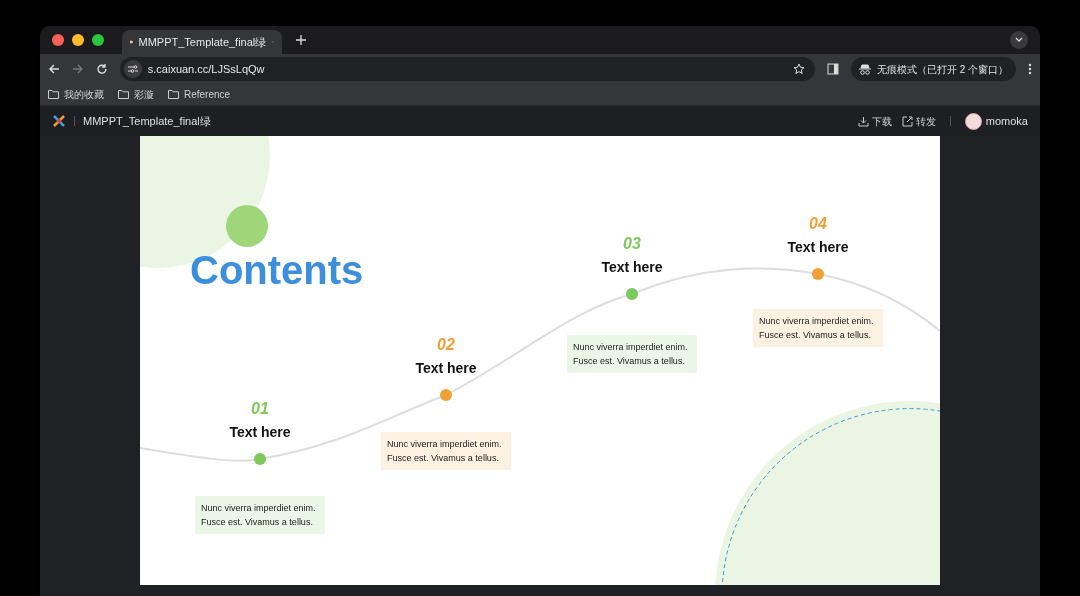  Describe the element at coordinates (632, 244) in the screenshot. I see `milestone-number: 03` at that location.